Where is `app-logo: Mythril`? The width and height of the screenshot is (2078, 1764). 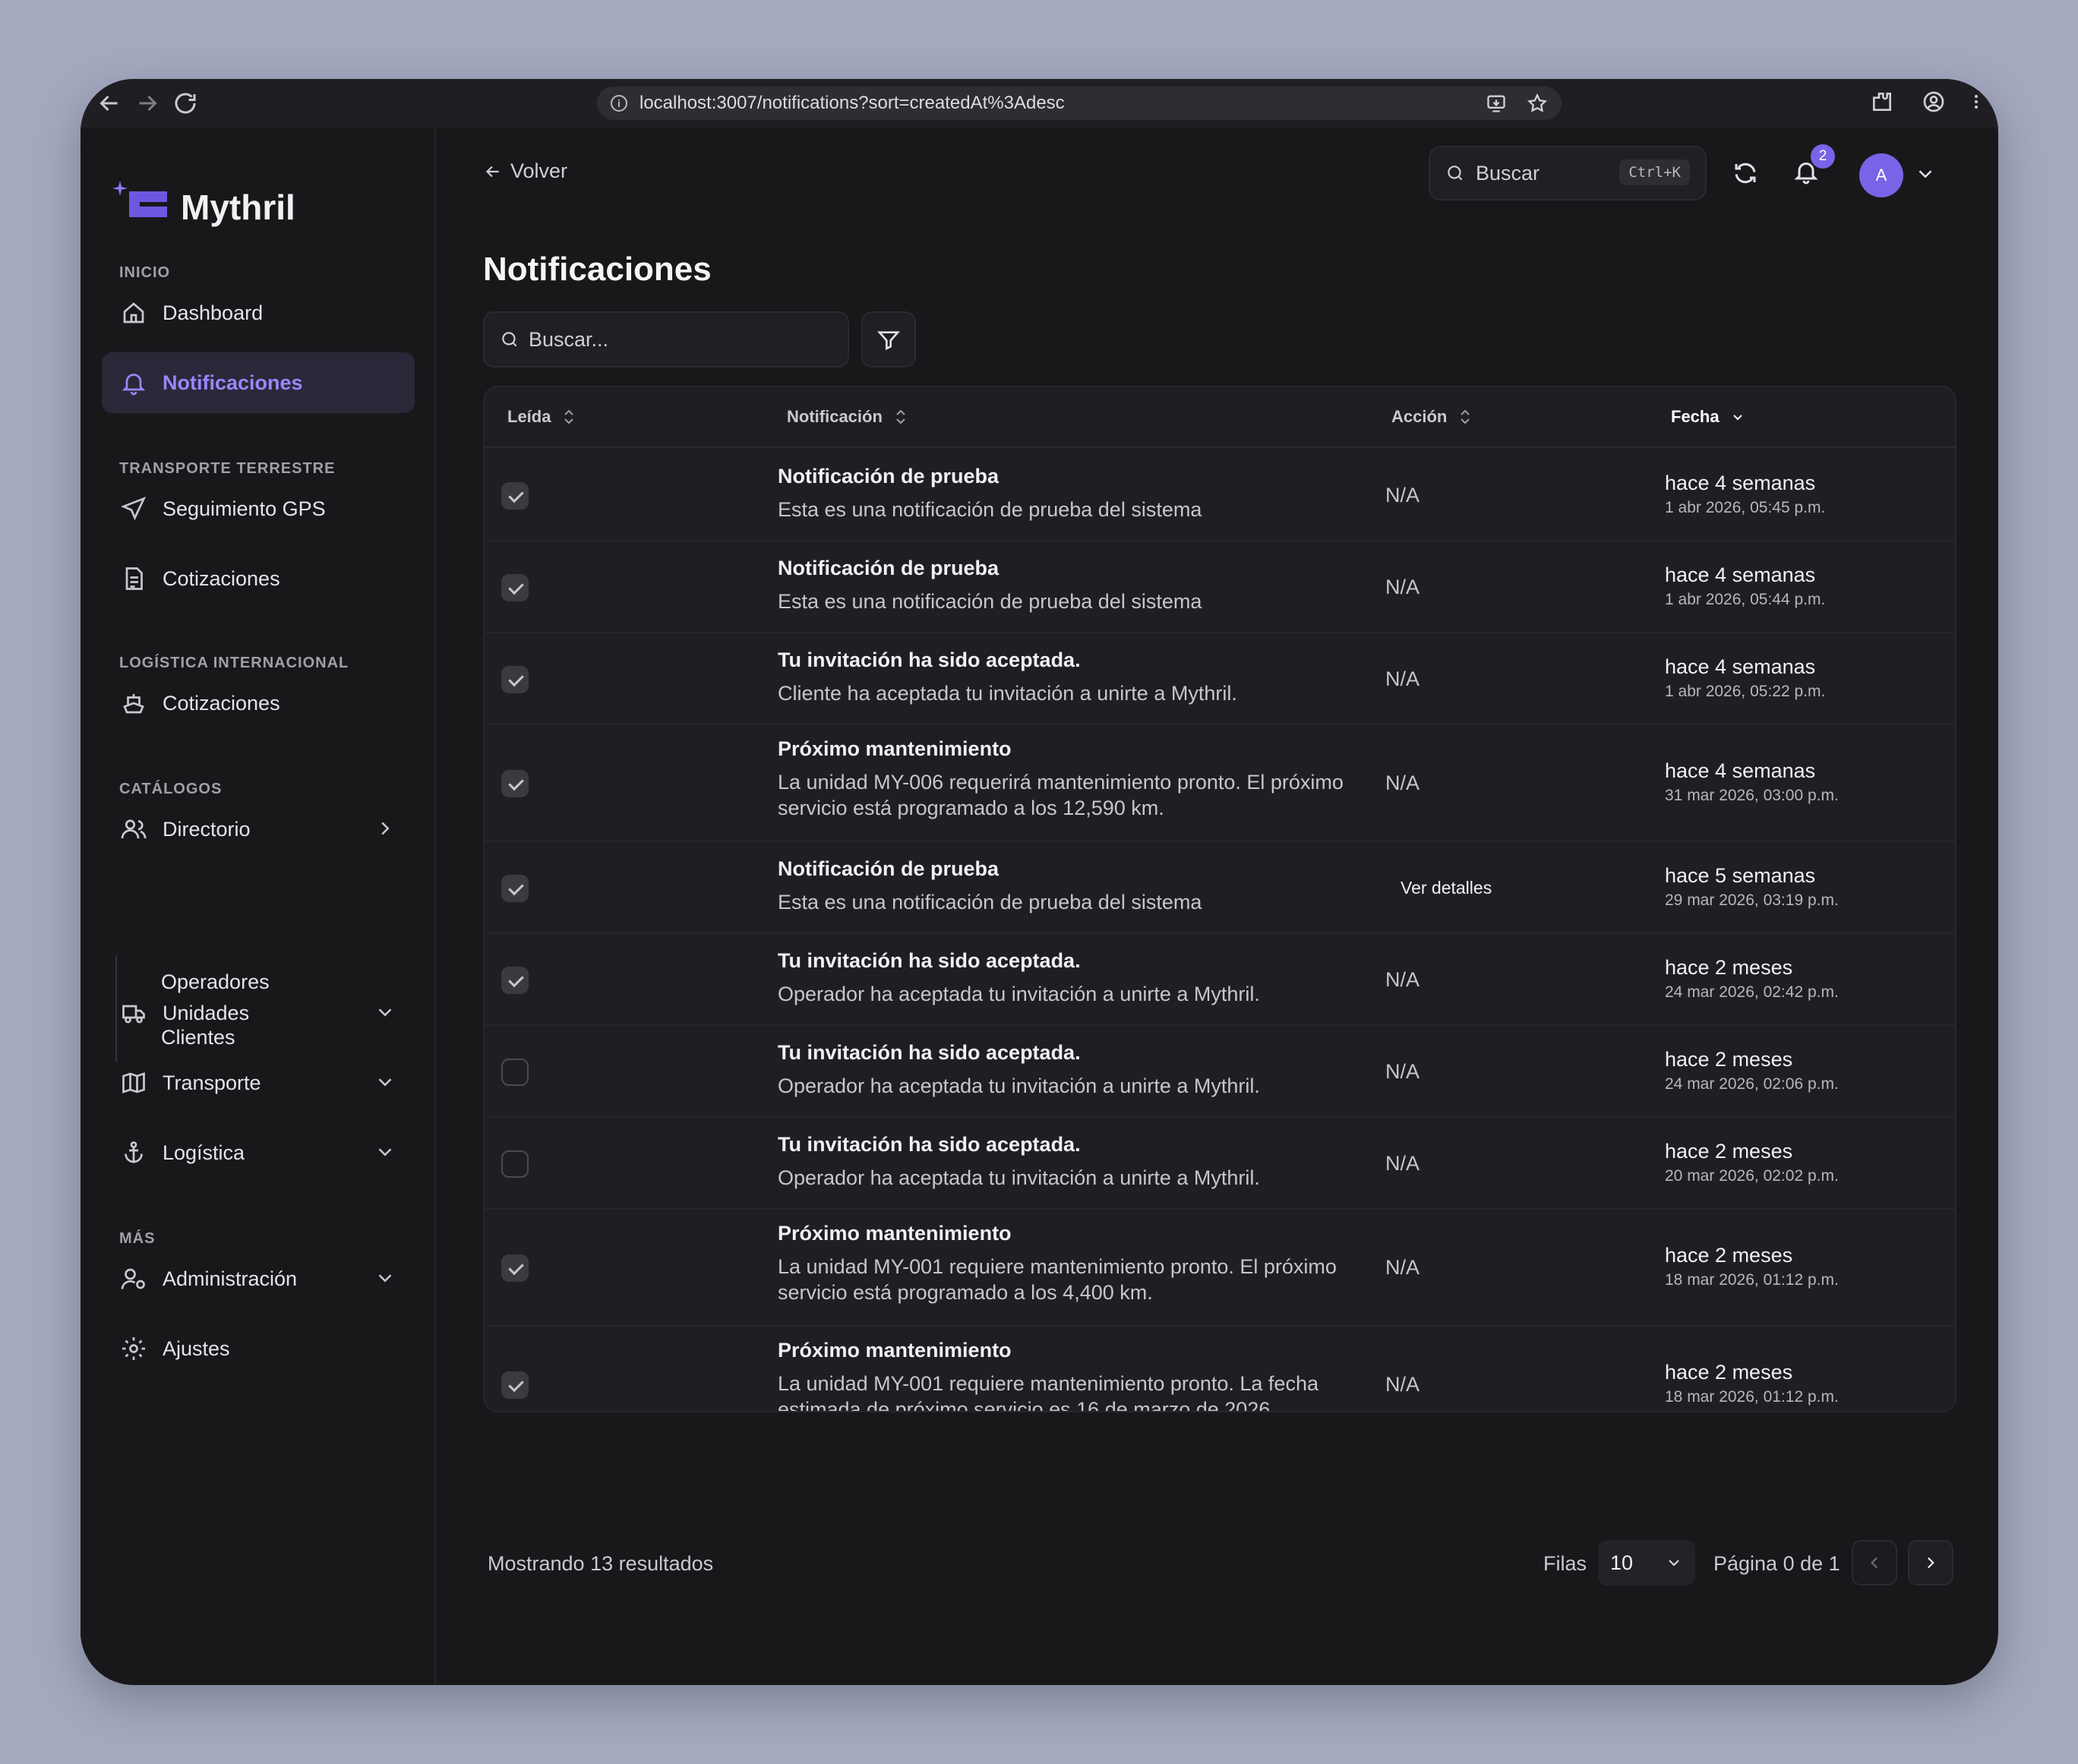 app-logo: Mythril is located at coordinates (204, 203).